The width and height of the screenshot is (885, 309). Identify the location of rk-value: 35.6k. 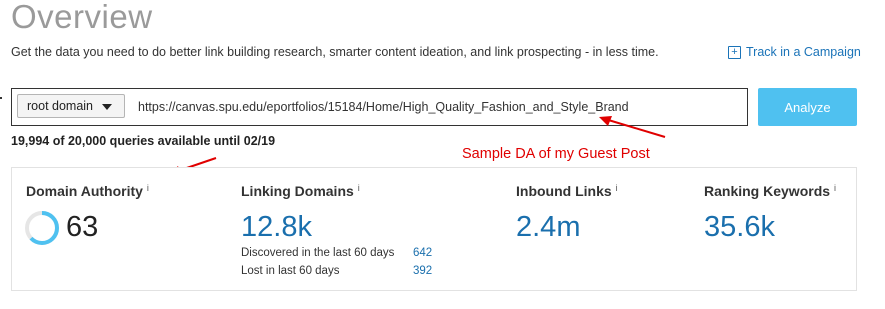
(739, 227).